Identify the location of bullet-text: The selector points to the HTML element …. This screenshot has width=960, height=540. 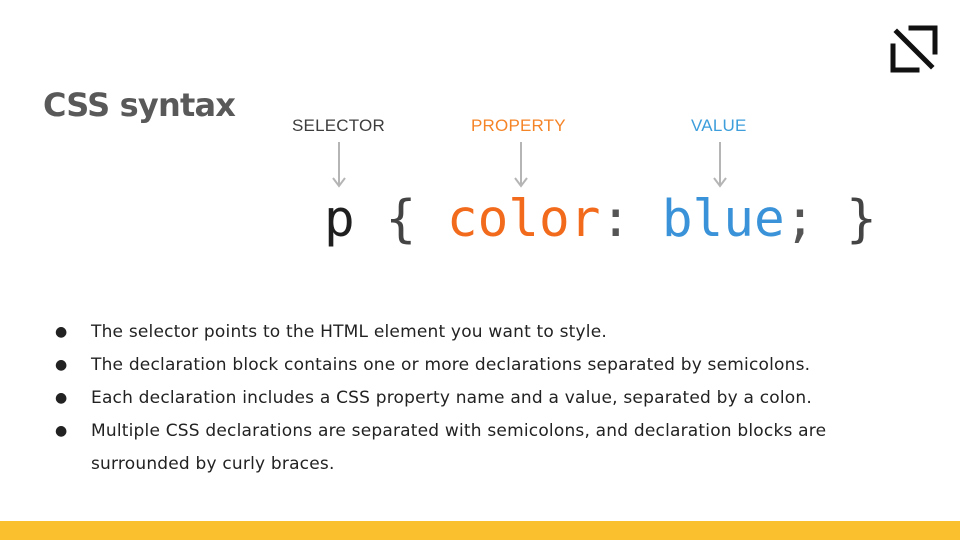
(349, 332).